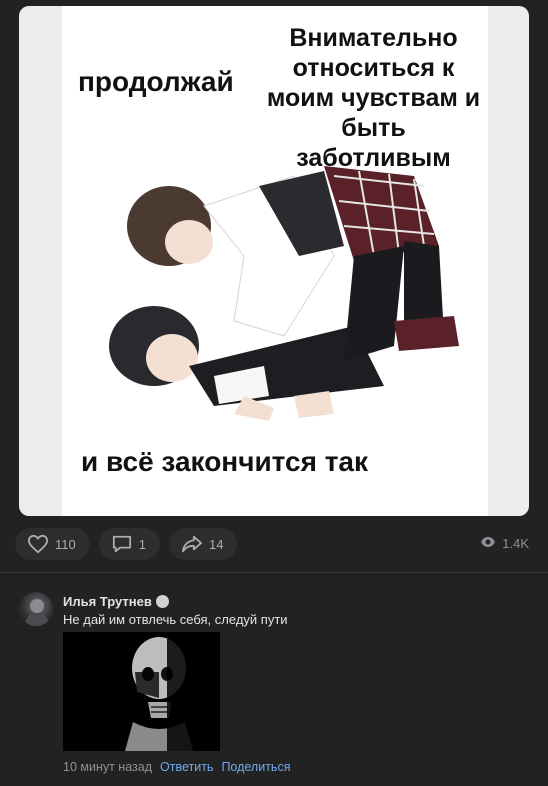 The width and height of the screenshot is (548, 786). Describe the element at coordinates (156, 81) in the screenshot. I see `meme-text-continue: продолжай` at that location.